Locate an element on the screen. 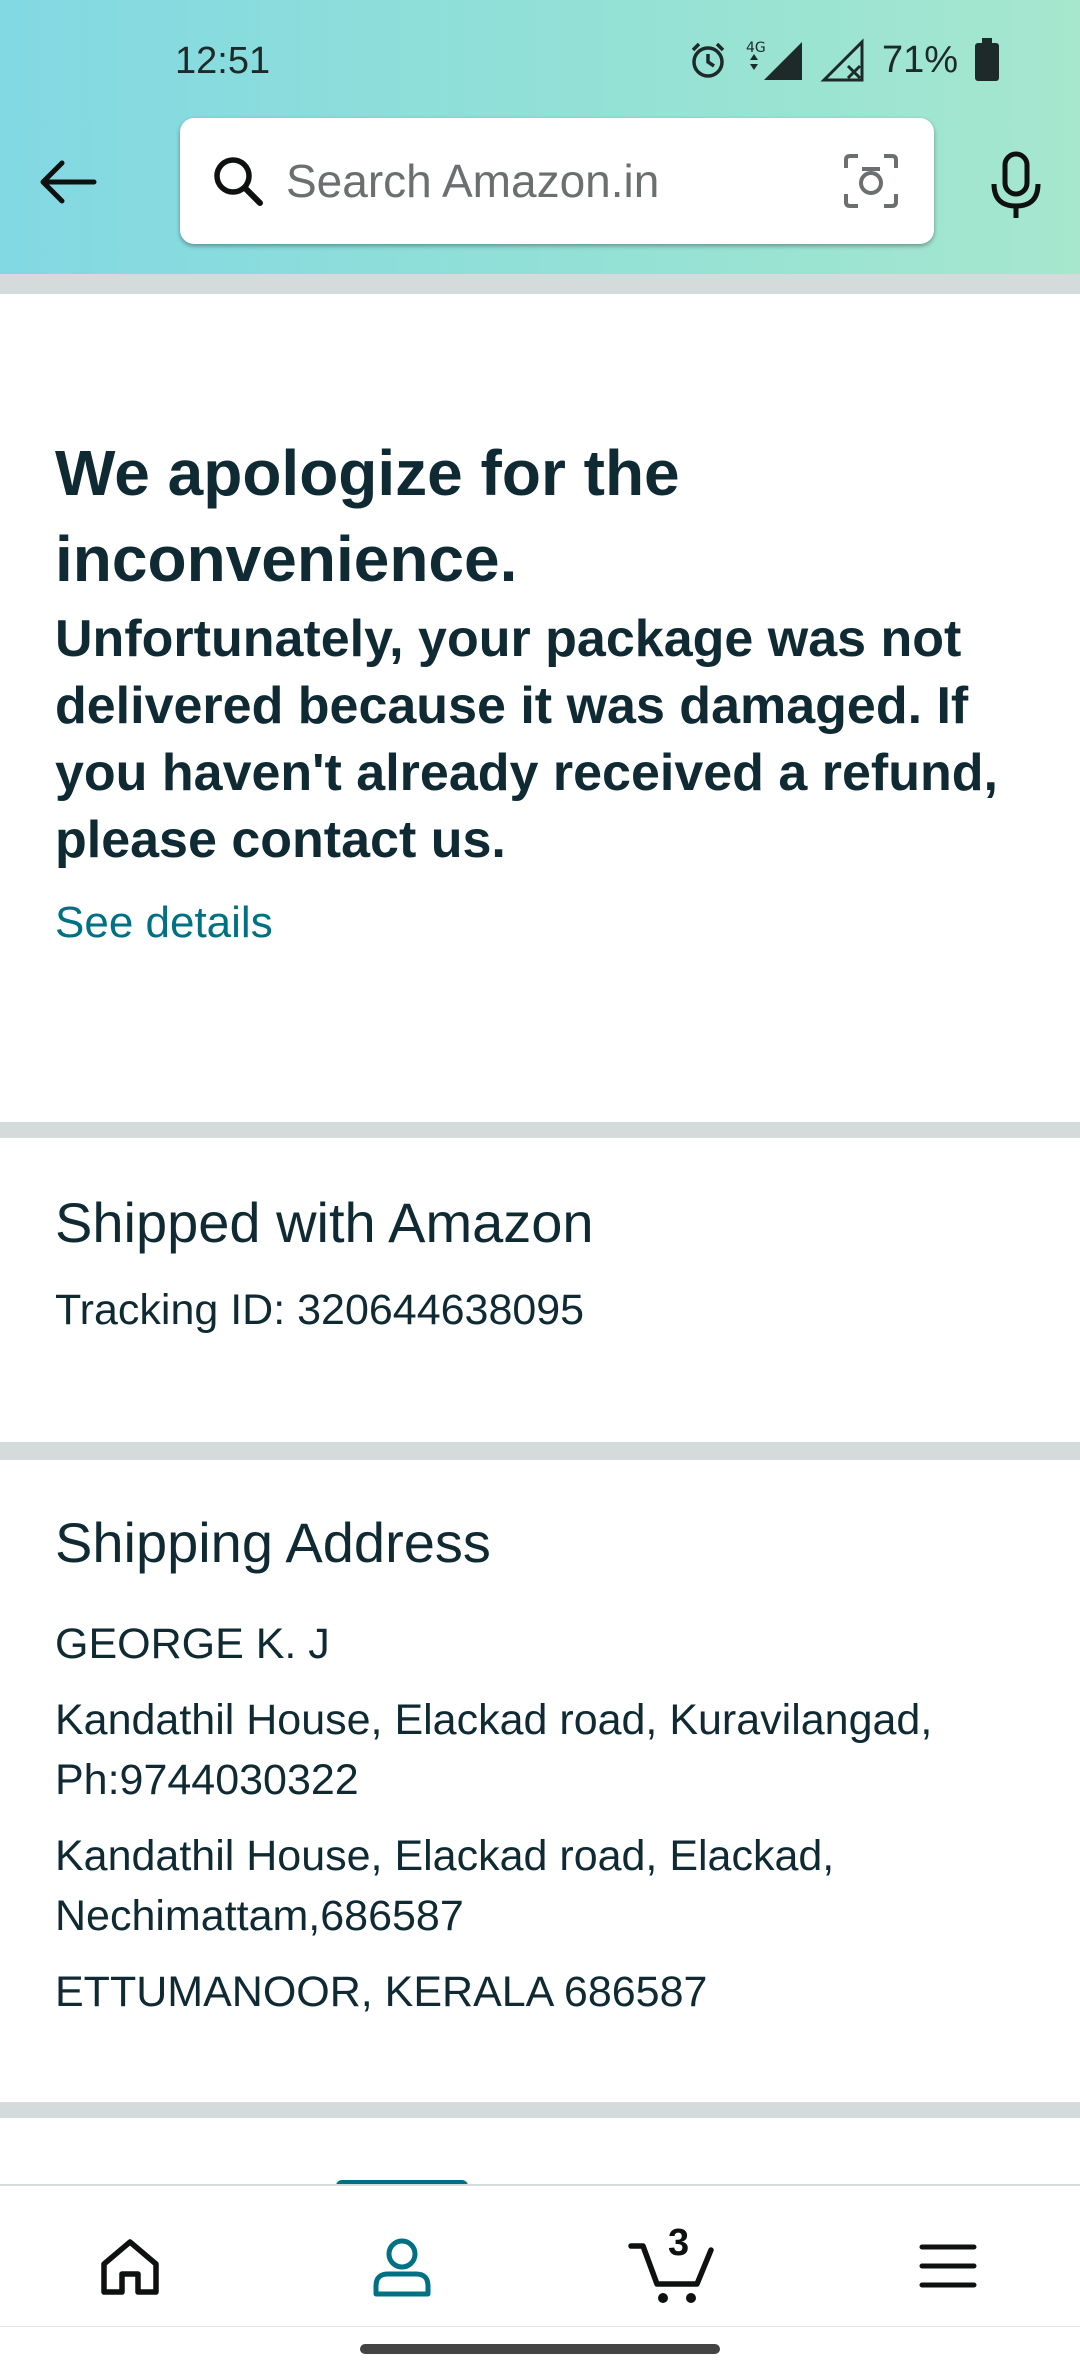 Image resolution: width=1080 pixels, height=2377 pixels. search-icon is located at coordinates (238, 181).